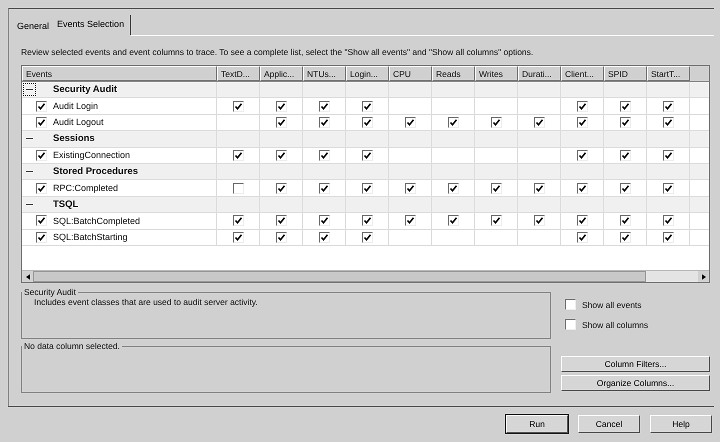  I want to click on instructions-text: Review selected events and event columns to trace. To see a complete list, select the "Show all events" and "Show all columns" options., so click(277, 52).